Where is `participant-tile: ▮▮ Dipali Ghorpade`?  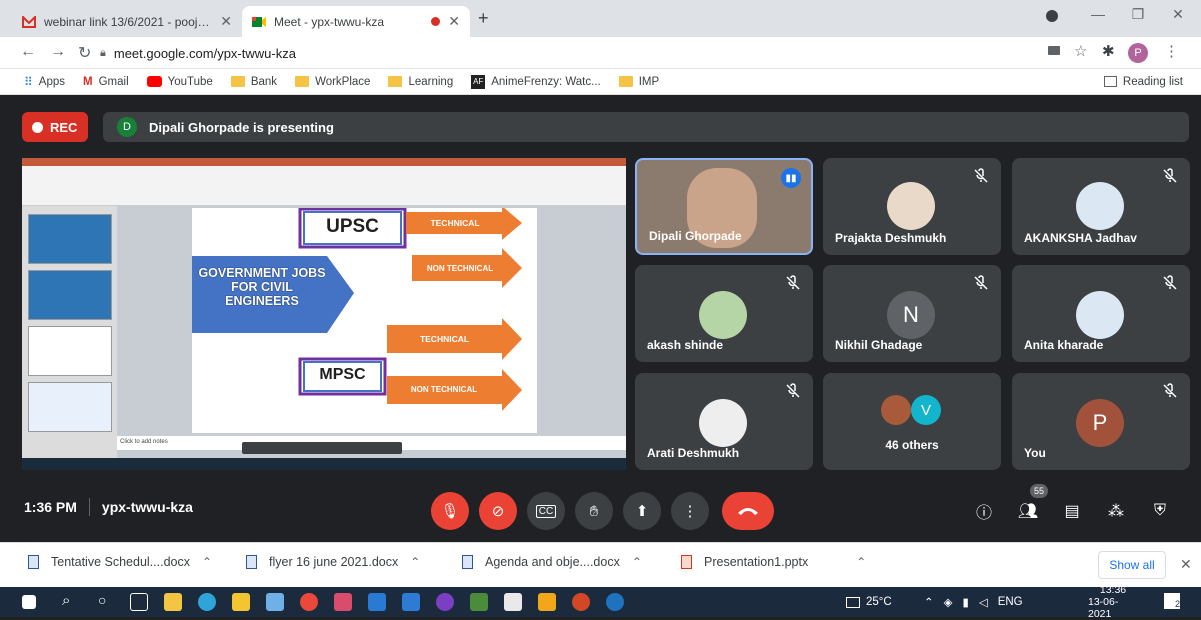
participant-tile: ▮▮ Dipali Ghorpade is located at coordinates (724, 206).